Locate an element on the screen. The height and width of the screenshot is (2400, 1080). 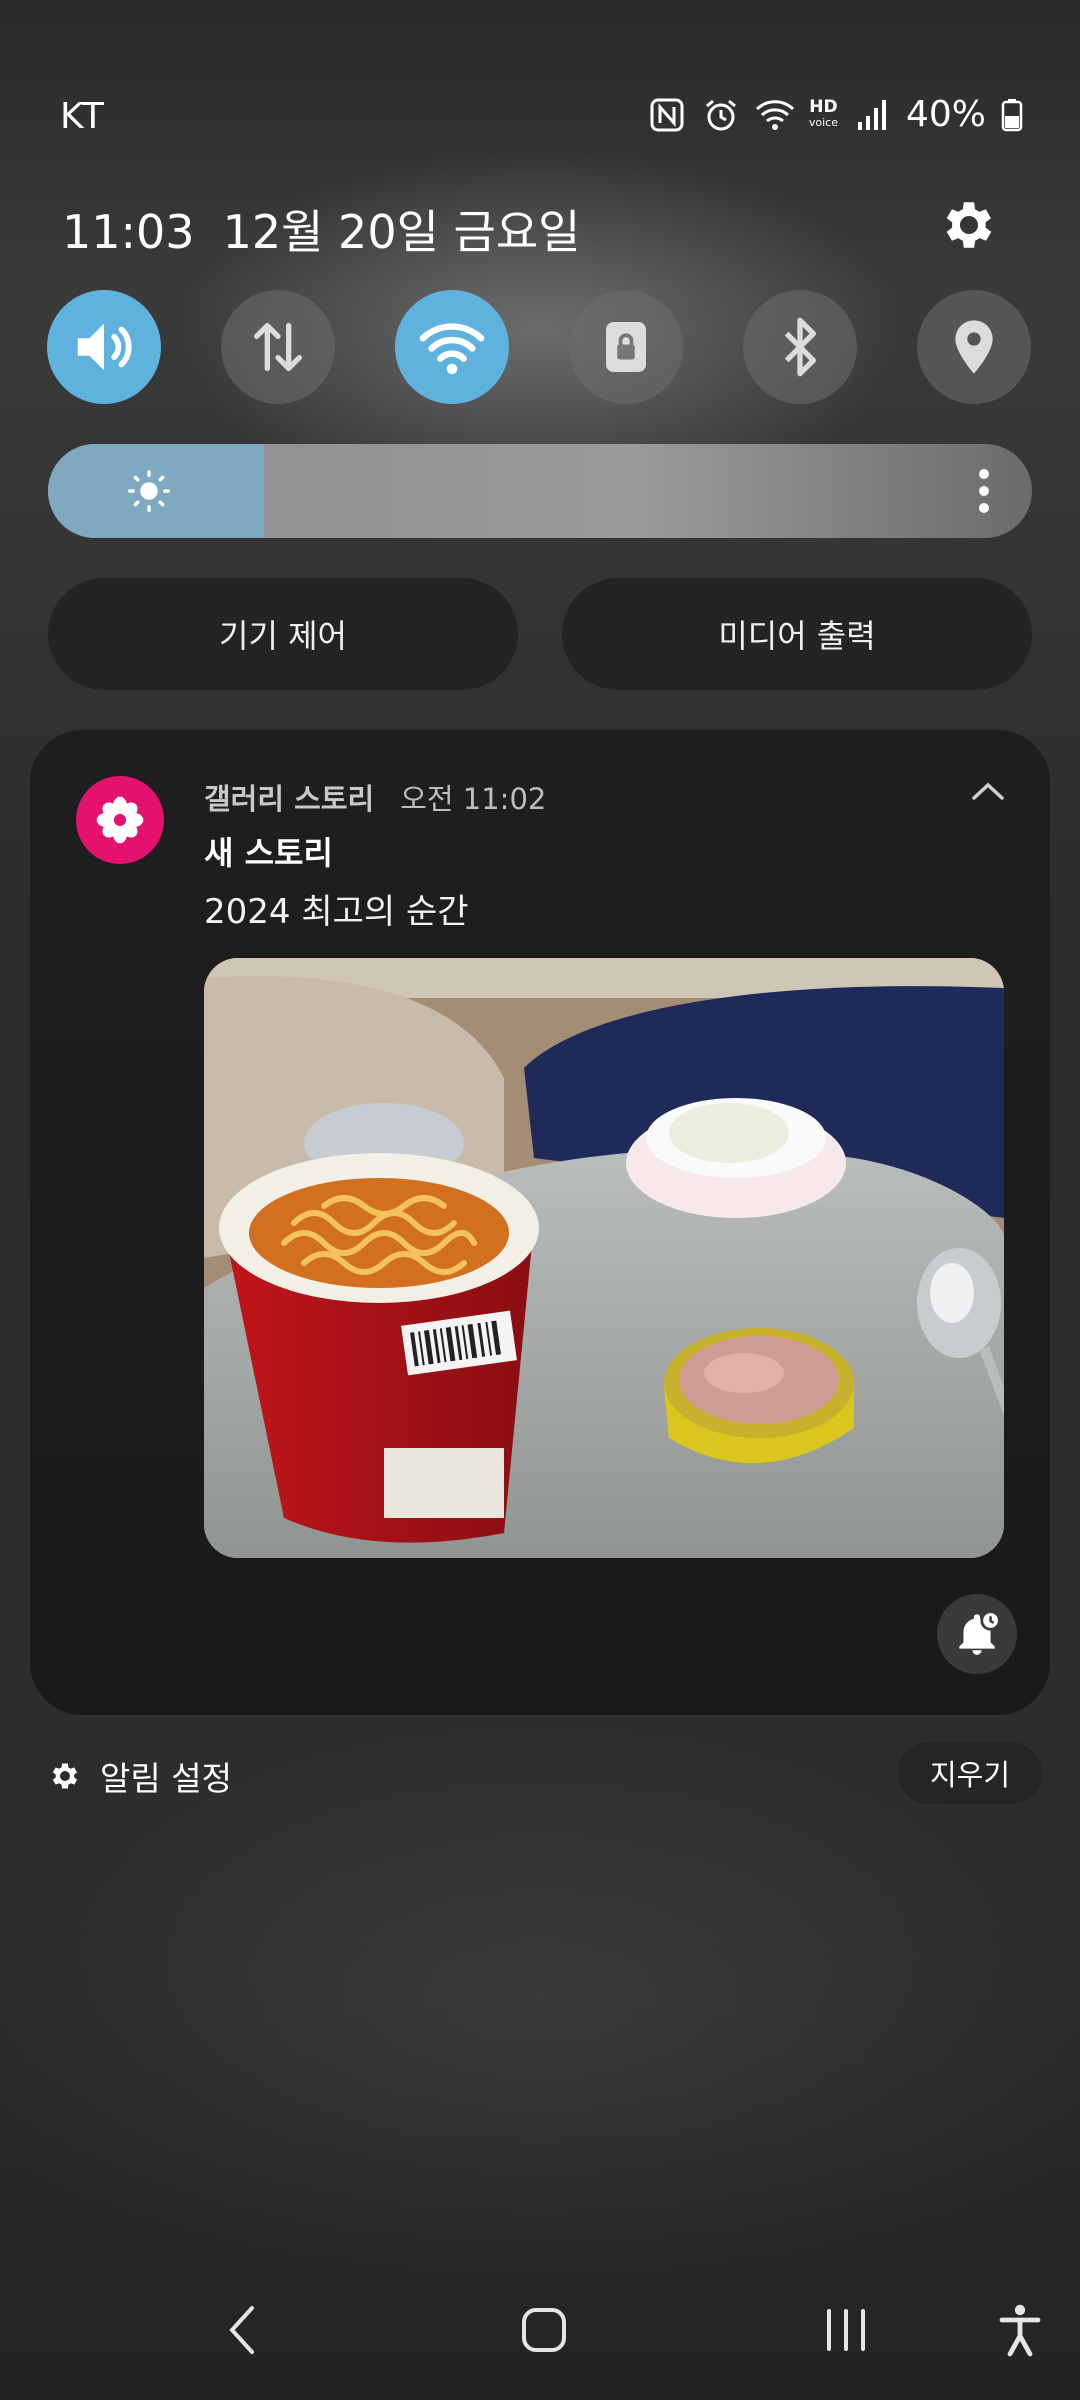
nfc-icon is located at coordinates (667, 115).